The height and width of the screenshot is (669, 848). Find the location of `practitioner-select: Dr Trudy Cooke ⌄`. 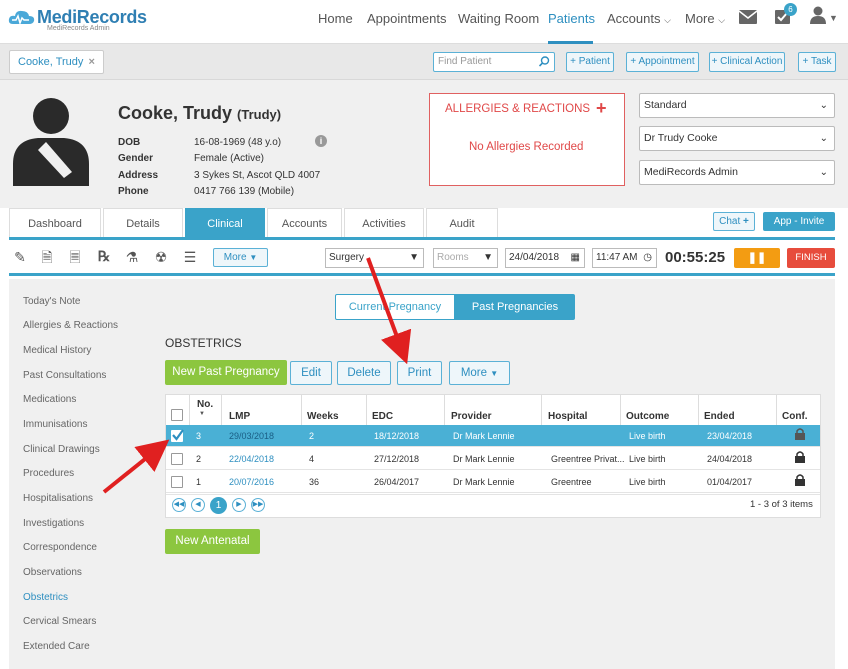

practitioner-select: Dr Trudy Cooke ⌄ is located at coordinates (737, 138).